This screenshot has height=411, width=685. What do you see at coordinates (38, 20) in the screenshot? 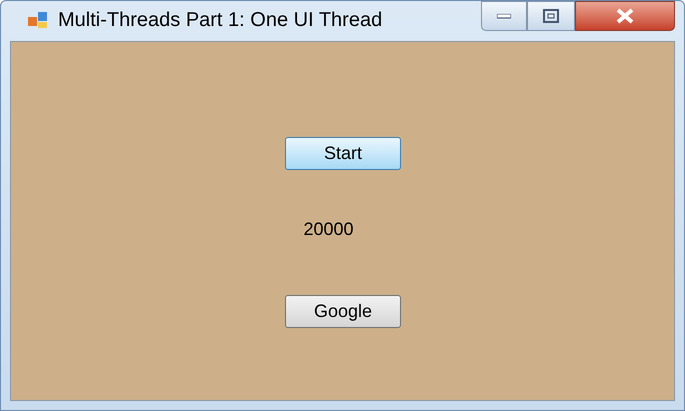
I see `app-icon` at bounding box center [38, 20].